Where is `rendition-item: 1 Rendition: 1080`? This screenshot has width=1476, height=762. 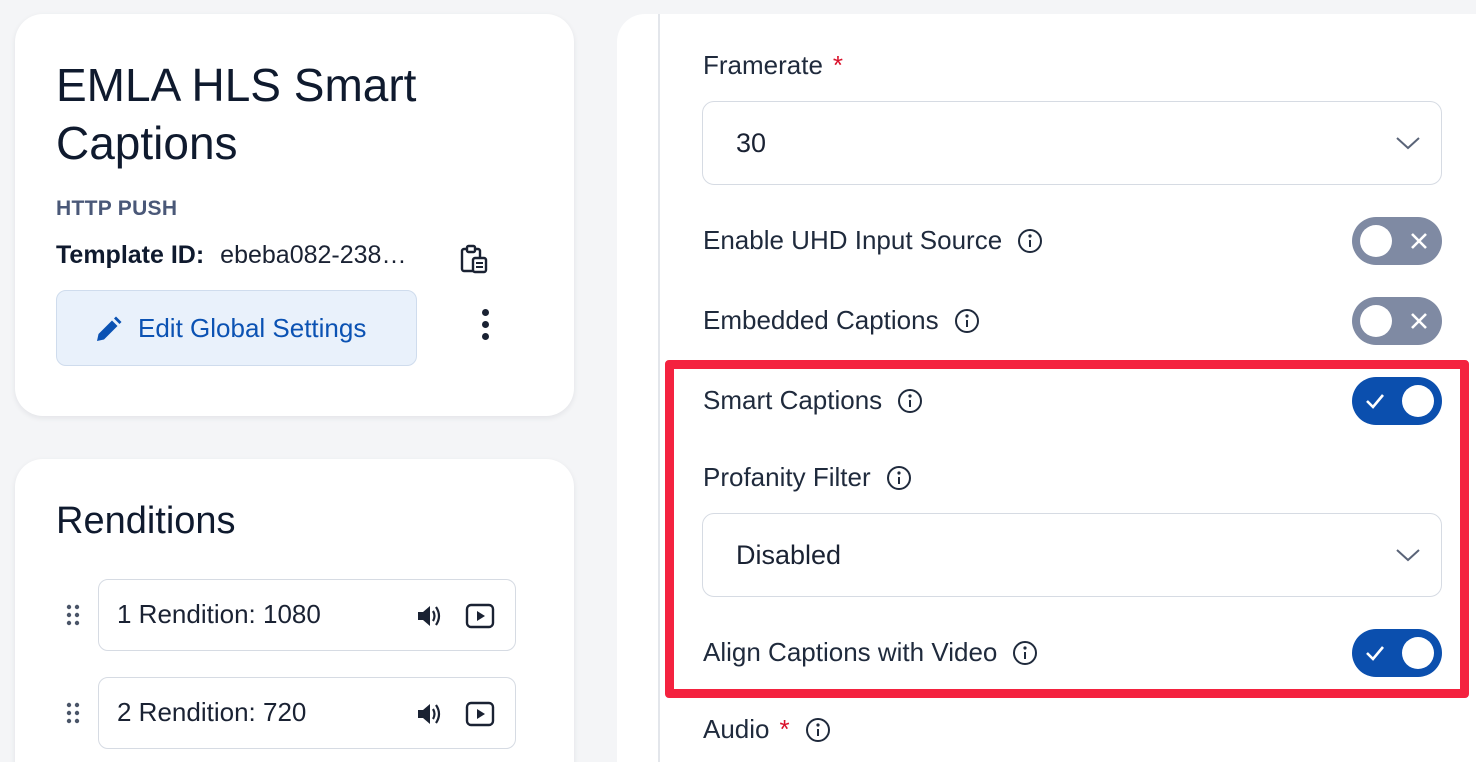 rendition-item: 1 Rendition: 1080 is located at coordinates (307, 615).